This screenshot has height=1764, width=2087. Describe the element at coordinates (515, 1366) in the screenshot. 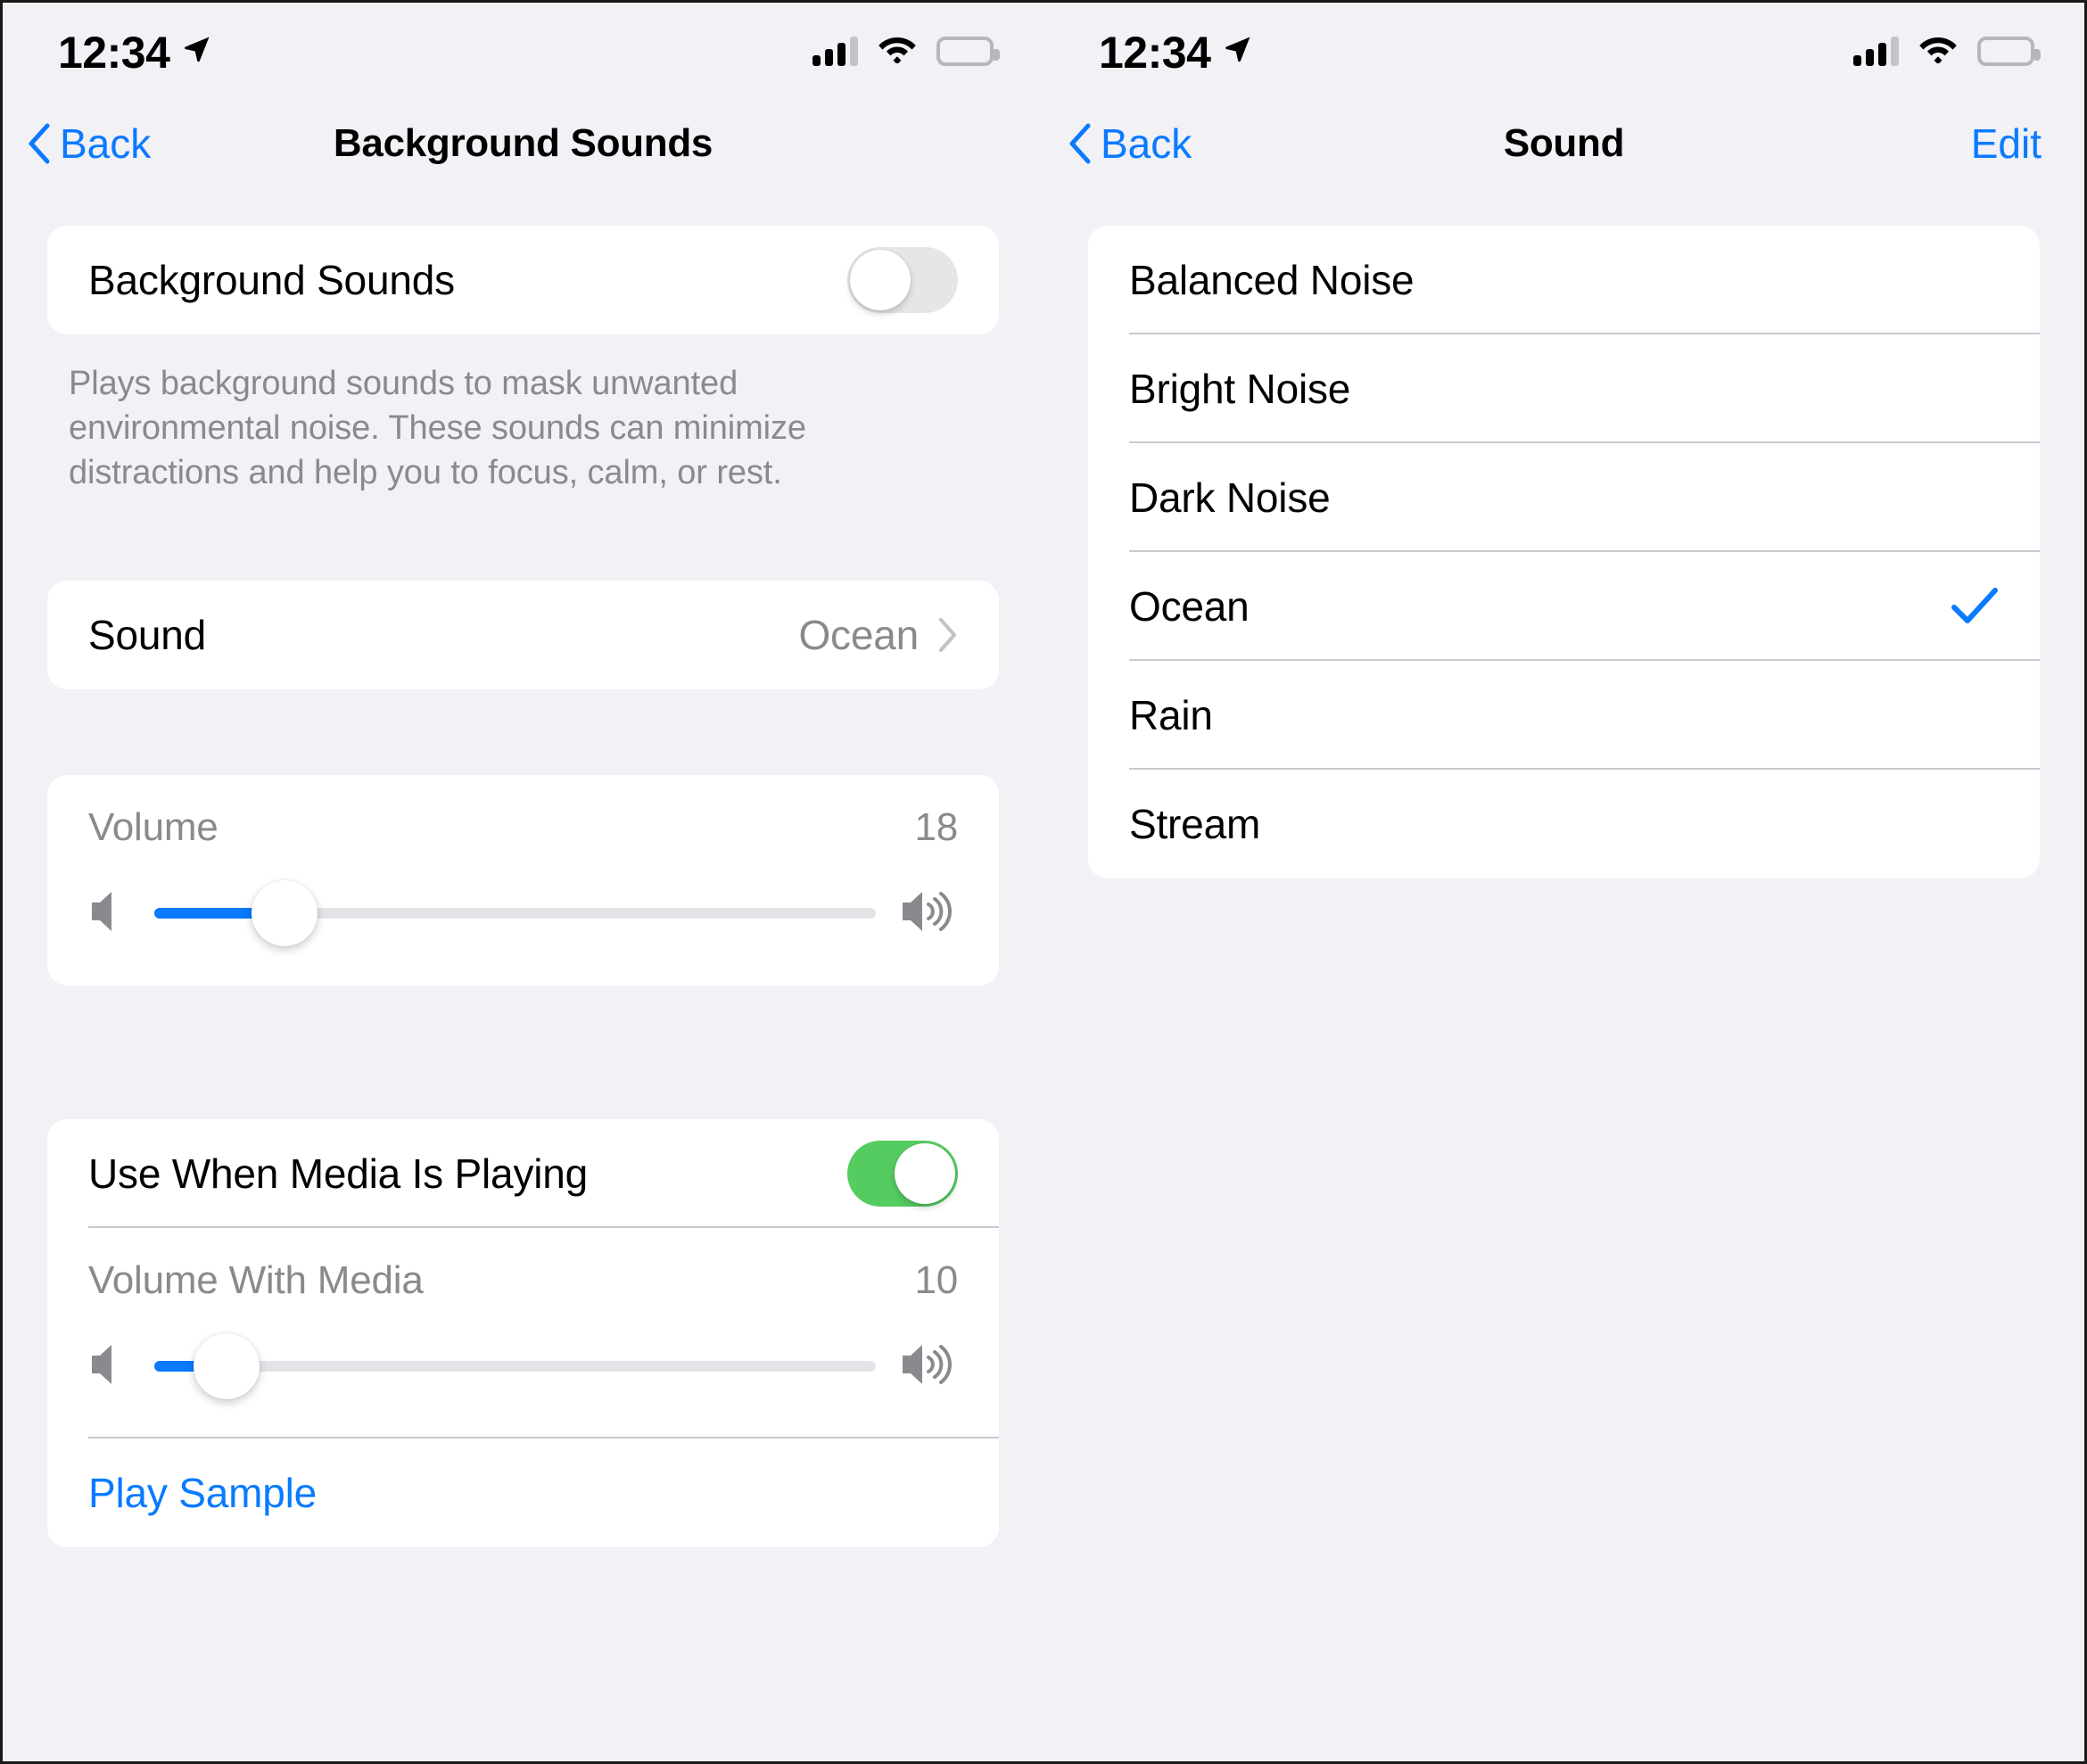

I see `volume-with-media-slider` at that location.